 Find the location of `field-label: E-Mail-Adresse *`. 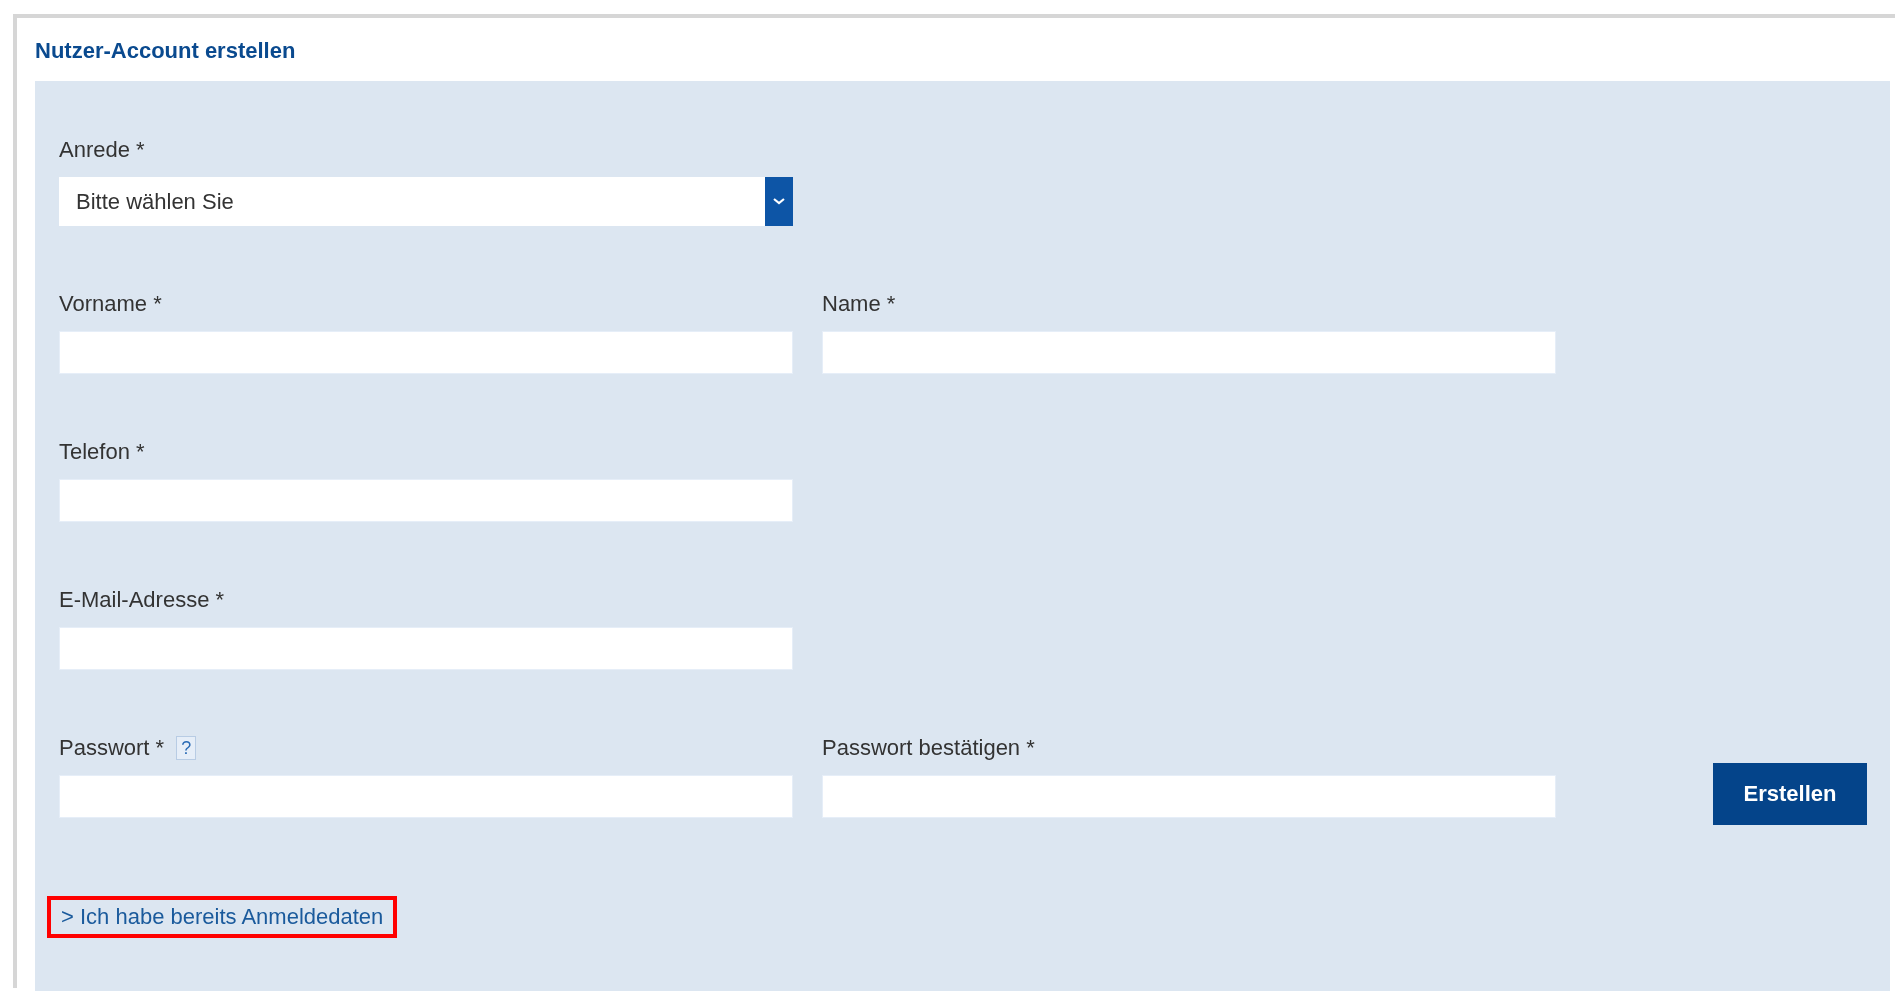

field-label: E-Mail-Adresse * is located at coordinates (142, 600).